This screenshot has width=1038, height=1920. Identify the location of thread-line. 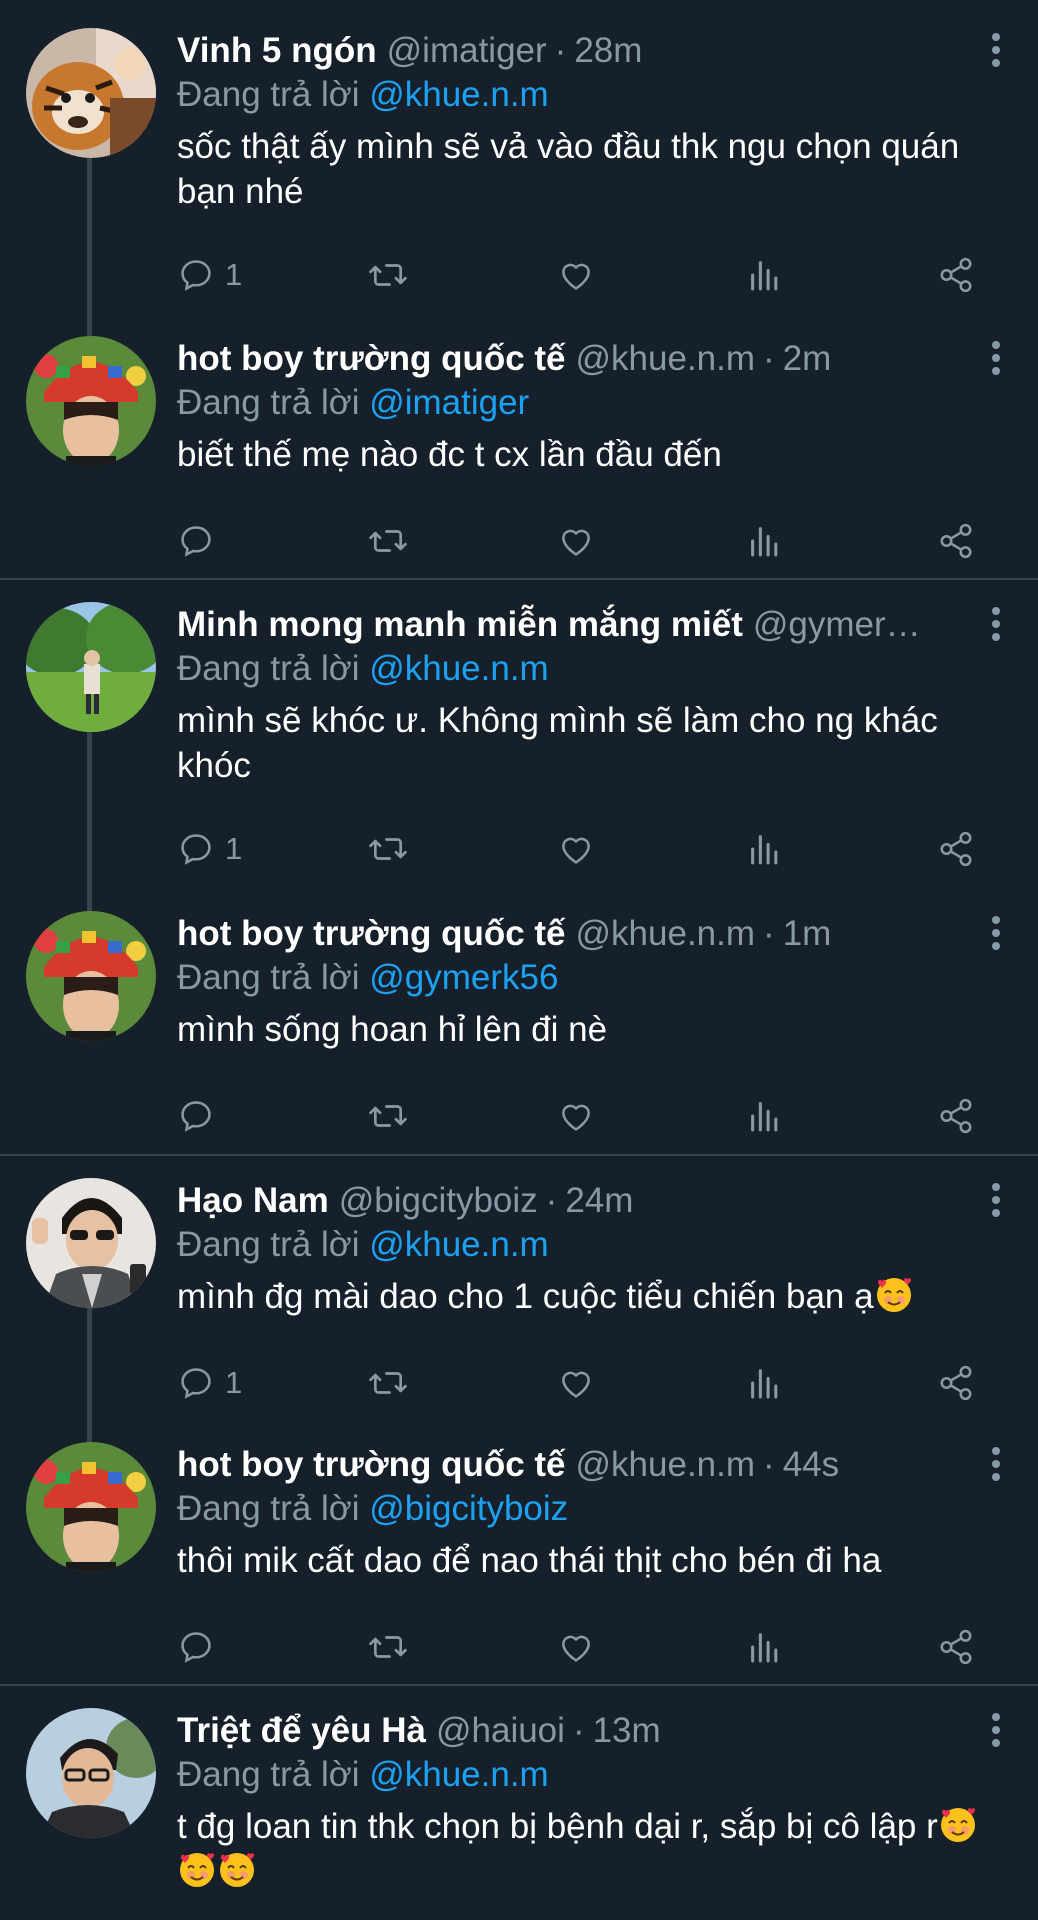
(89, 822).